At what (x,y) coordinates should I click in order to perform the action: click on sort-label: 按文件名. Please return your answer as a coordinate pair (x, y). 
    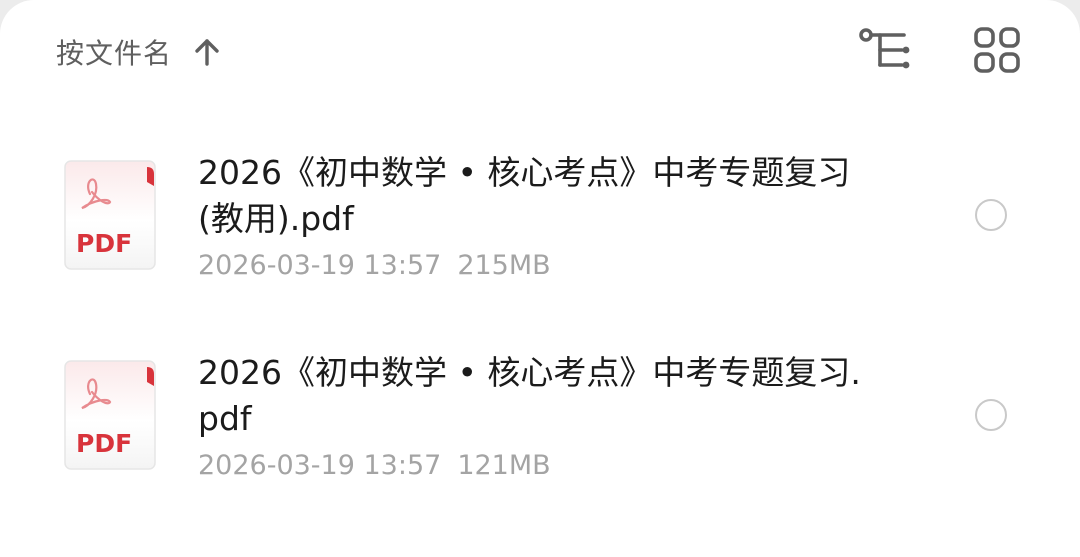
    Looking at the image, I should click on (114, 53).